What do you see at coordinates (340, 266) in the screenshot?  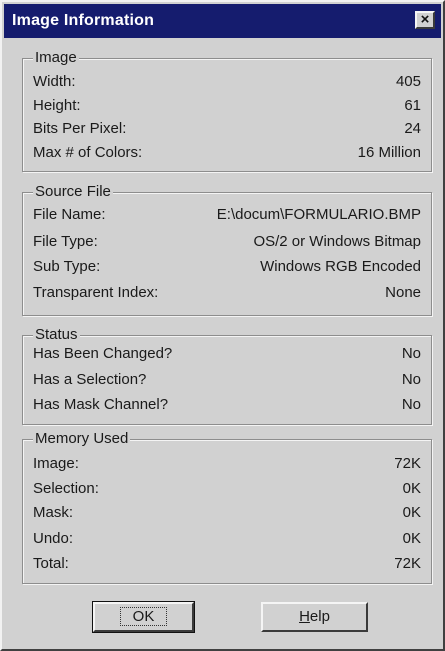 I see `sub-type-value: Windows RGB Encoded` at bounding box center [340, 266].